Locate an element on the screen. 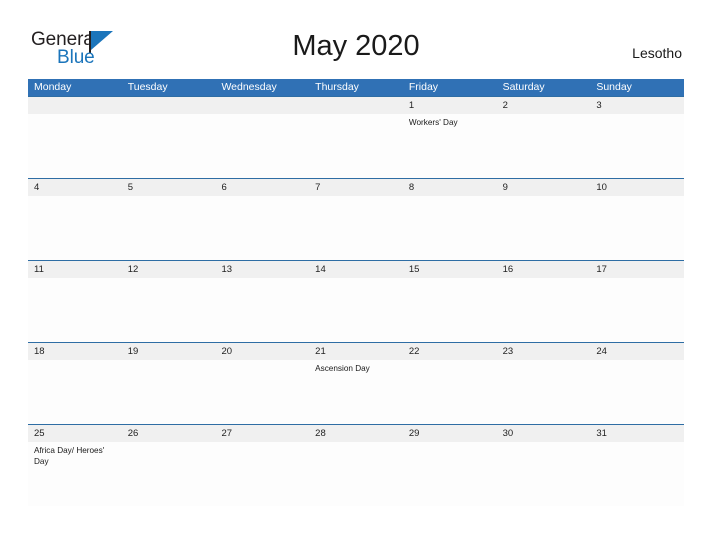  date-number: 7 is located at coordinates (356, 187).